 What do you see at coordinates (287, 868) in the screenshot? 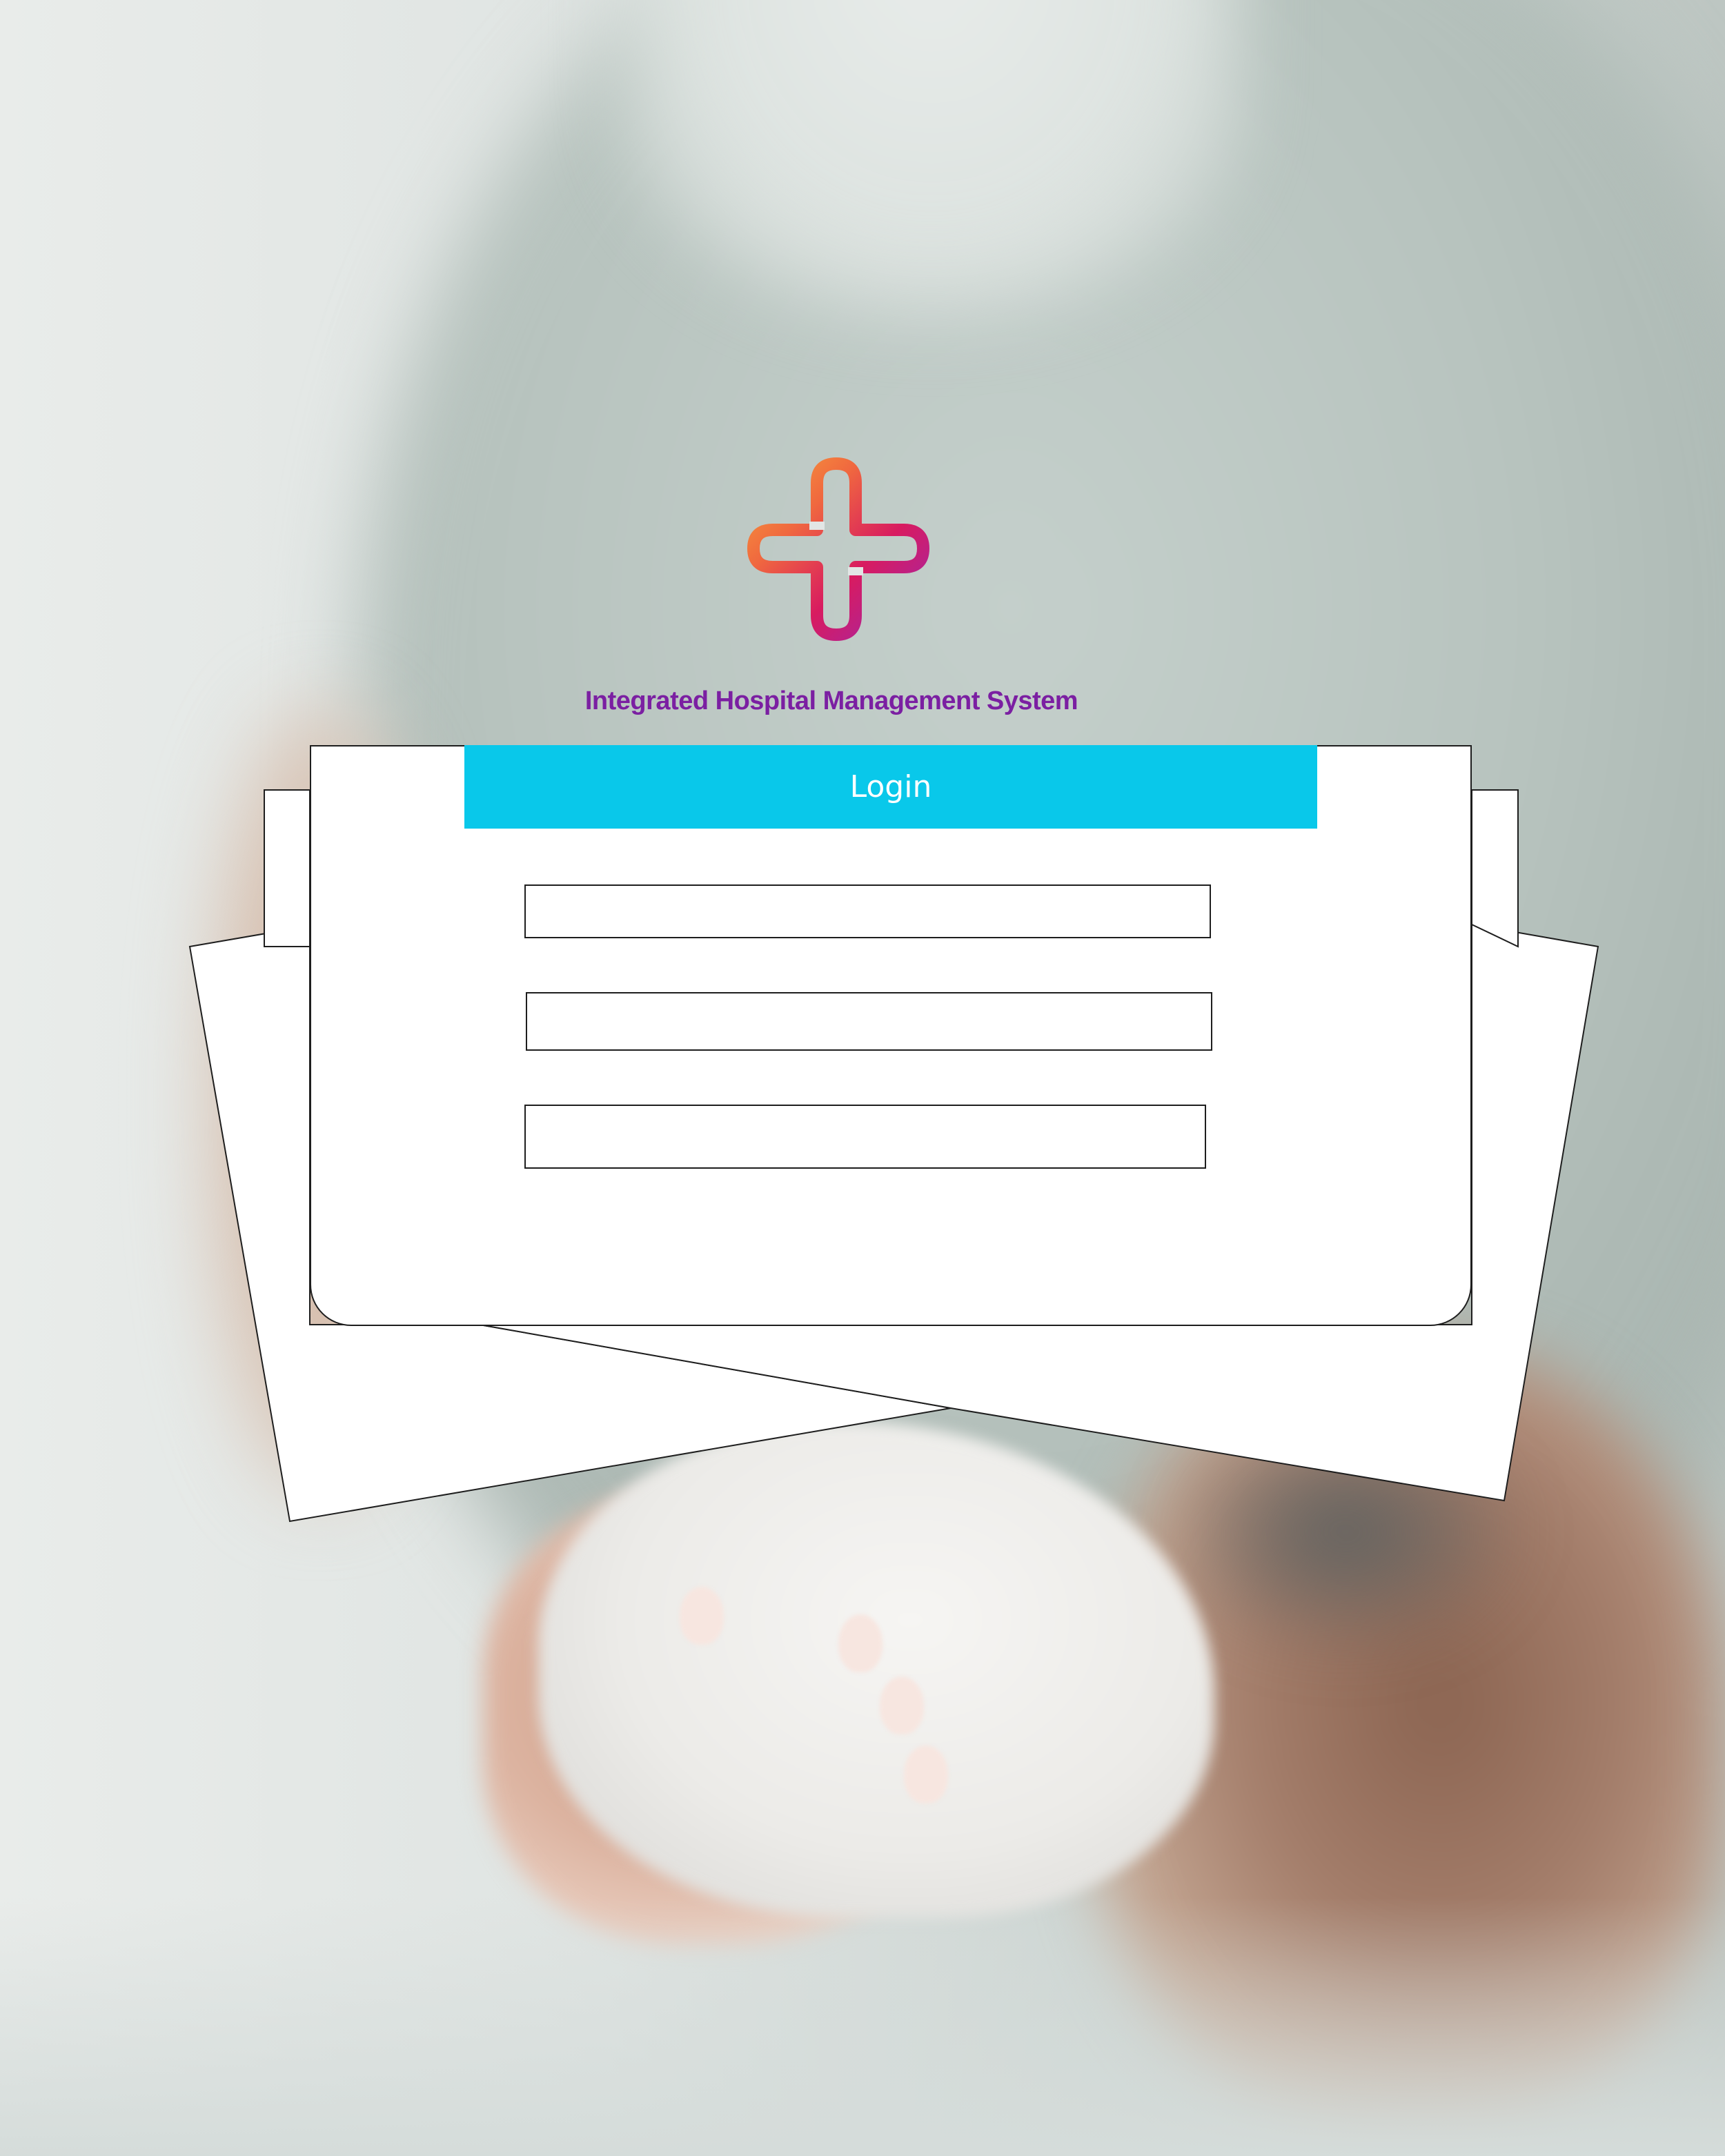
I see `middle-card-left` at bounding box center [287, 868].